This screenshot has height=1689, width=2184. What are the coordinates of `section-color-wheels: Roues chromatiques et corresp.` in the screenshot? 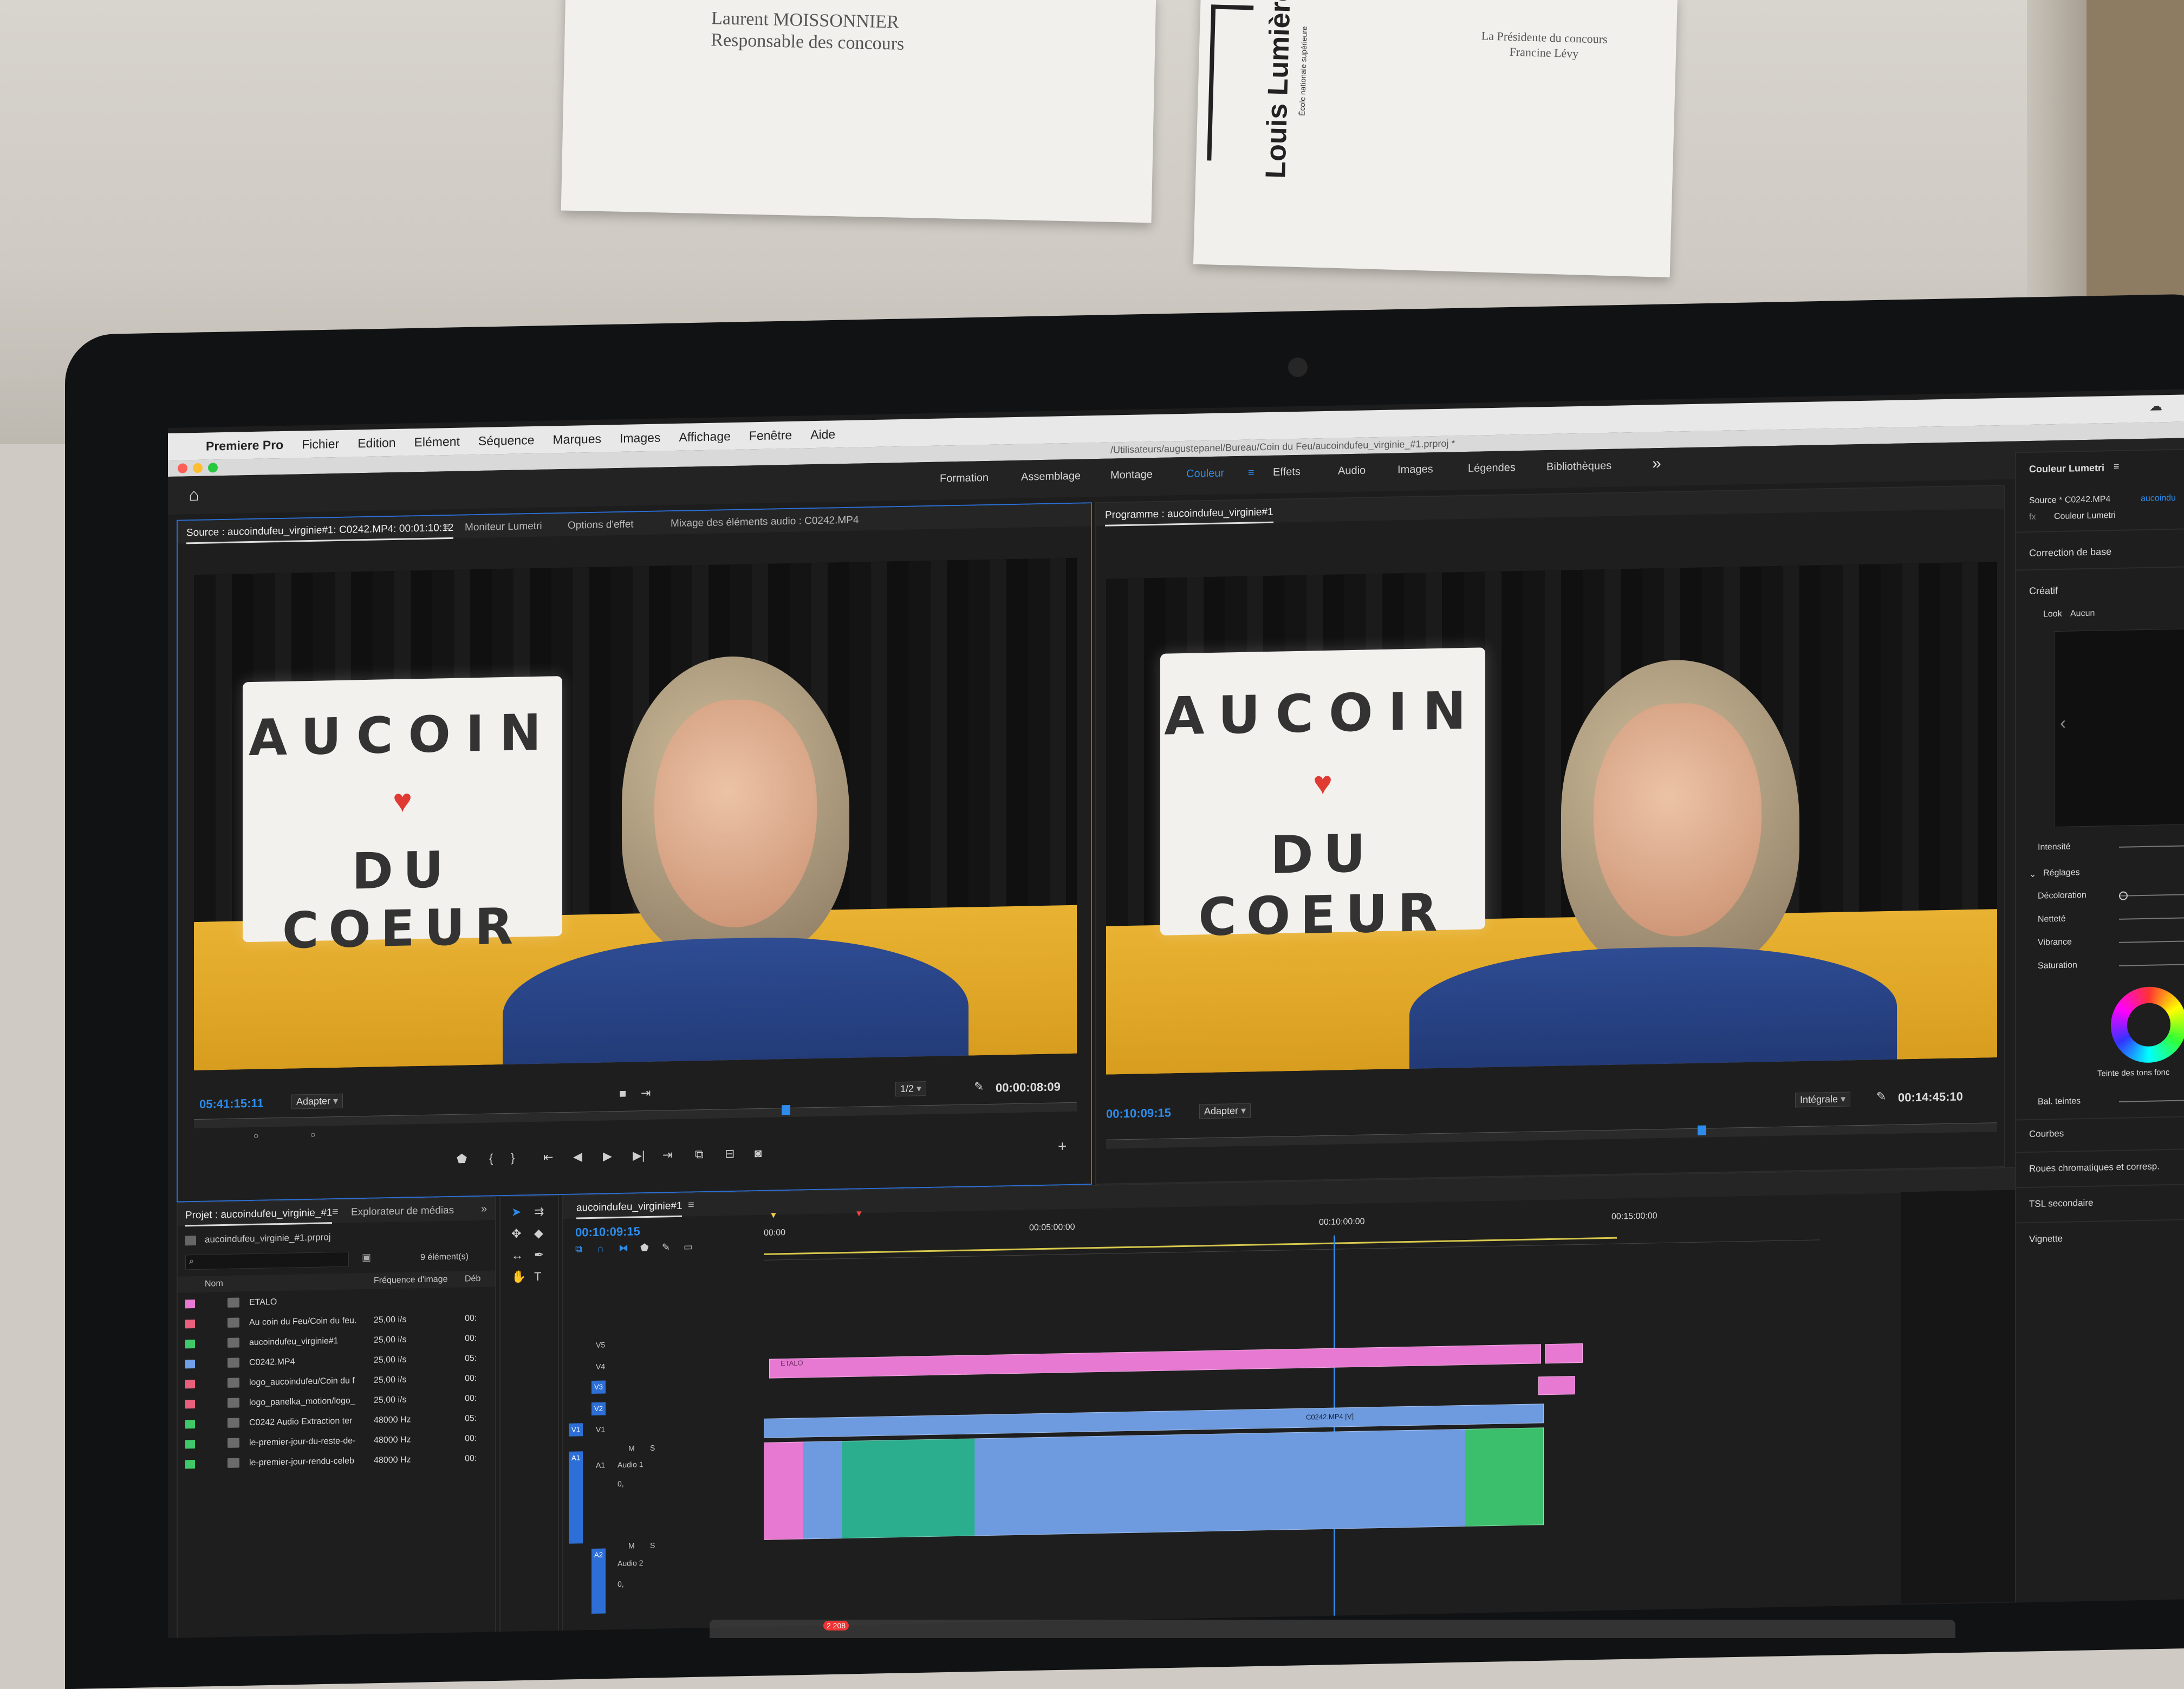 It's located at (2094, 1167).